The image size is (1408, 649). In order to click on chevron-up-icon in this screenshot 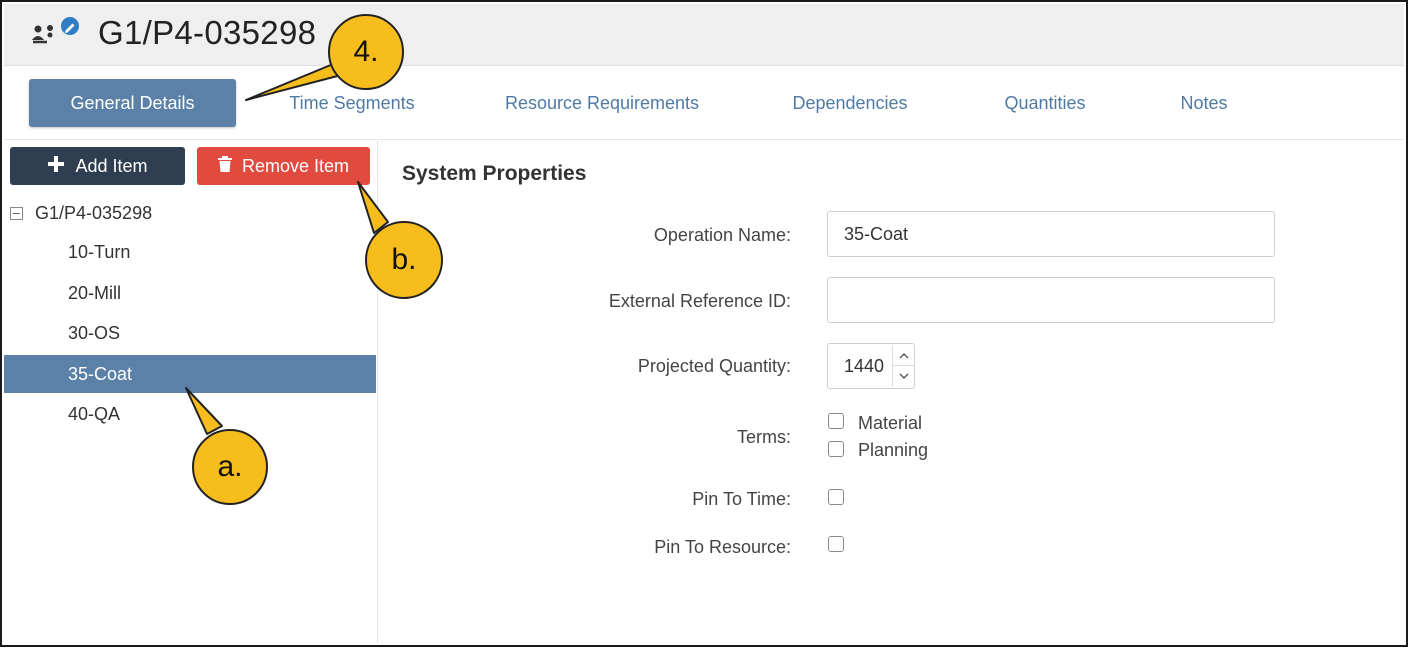, I will do `click(903, 355)`.